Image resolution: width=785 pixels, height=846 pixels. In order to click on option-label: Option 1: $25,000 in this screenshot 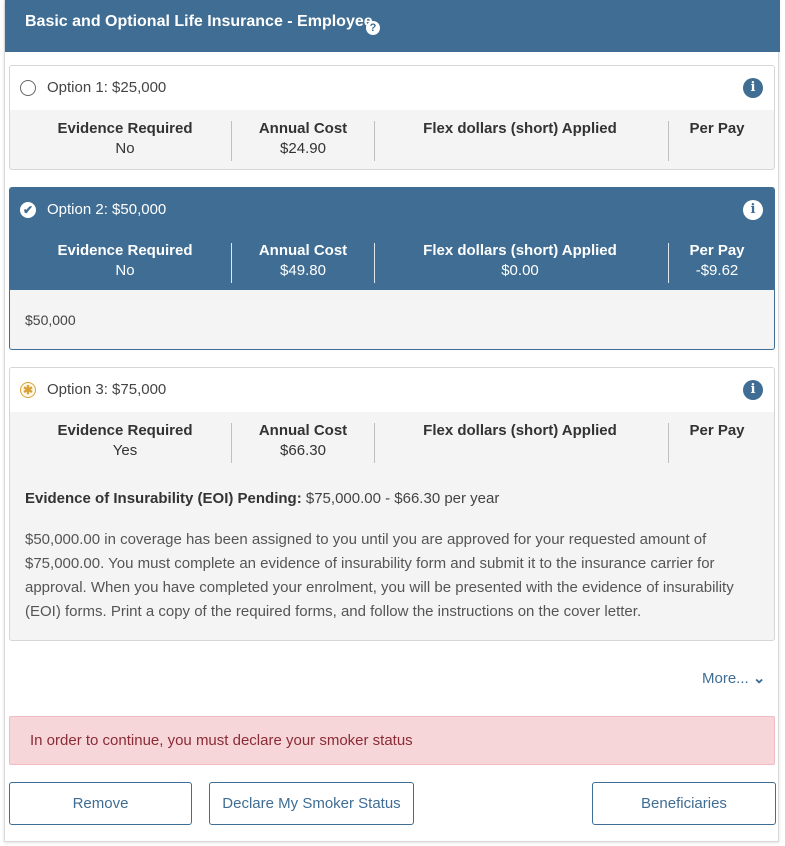, I will do `click(107, 87)`.